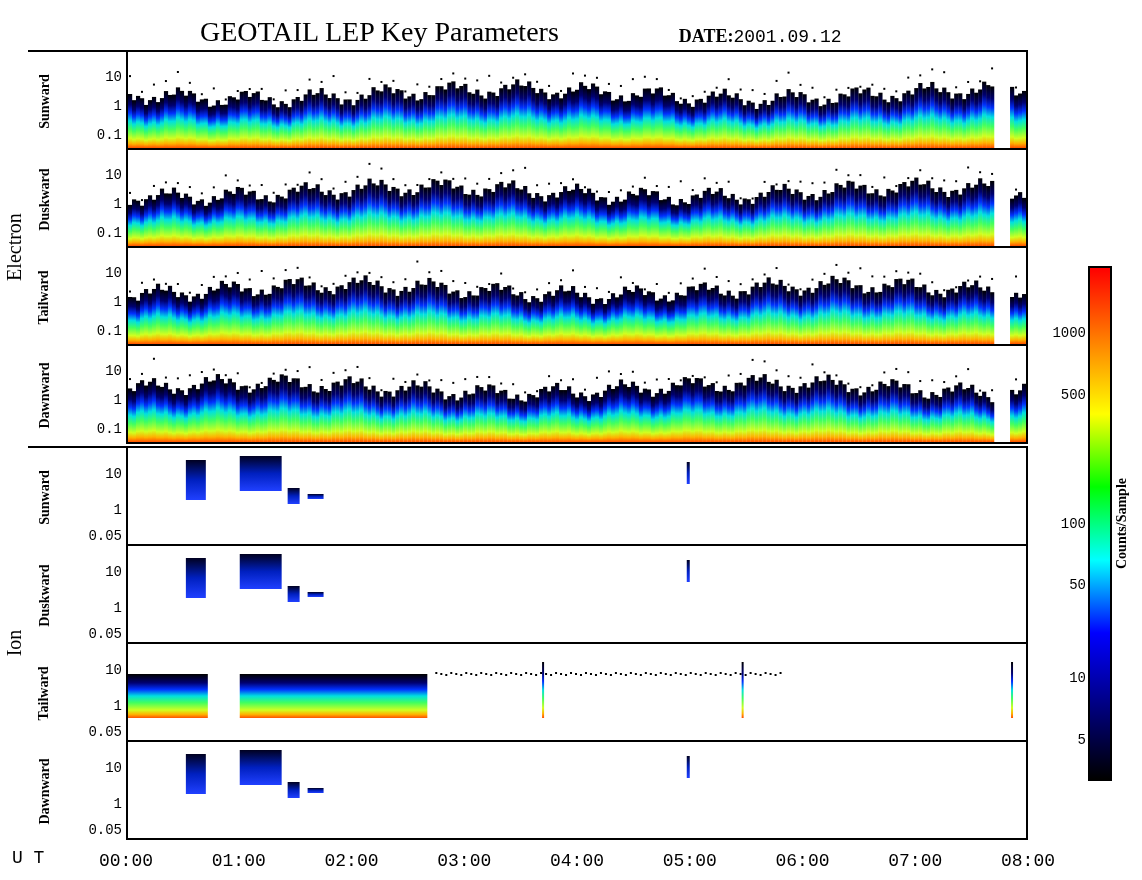 The width and height of the screenshot is (1142, 880). What do you see at coordinates (379, 32) in the screenshot?
I see `chart-title: GEOTAIL LEP Key Parameters` at bounding box center [379, 32].